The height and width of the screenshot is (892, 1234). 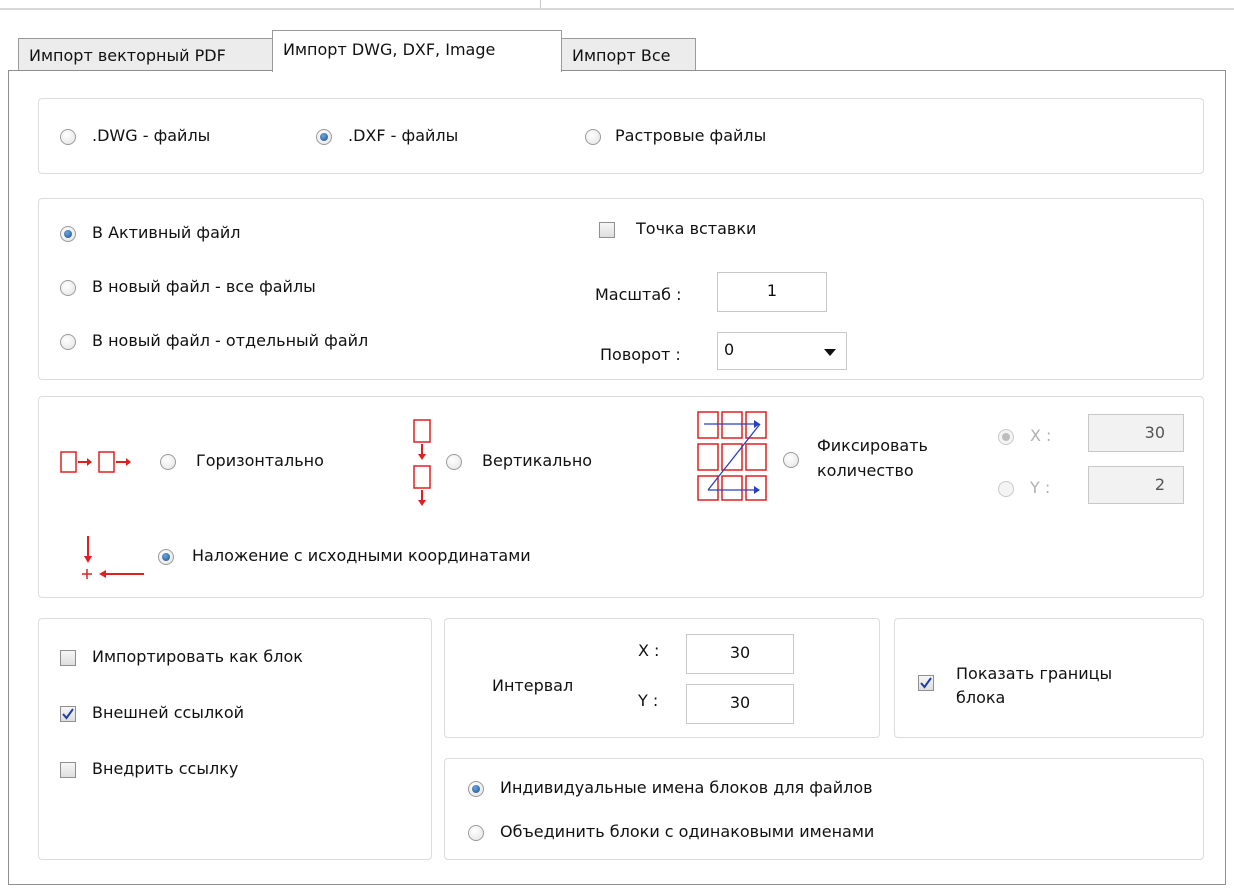 I want to click on radio-fixed-y, so click(x=1006, y=489).